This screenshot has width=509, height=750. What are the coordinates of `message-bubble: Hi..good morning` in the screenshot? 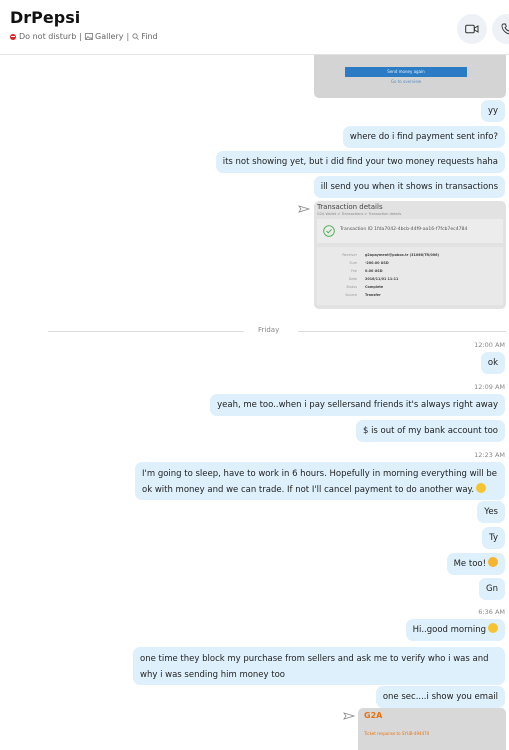 It's located at (455, 630).